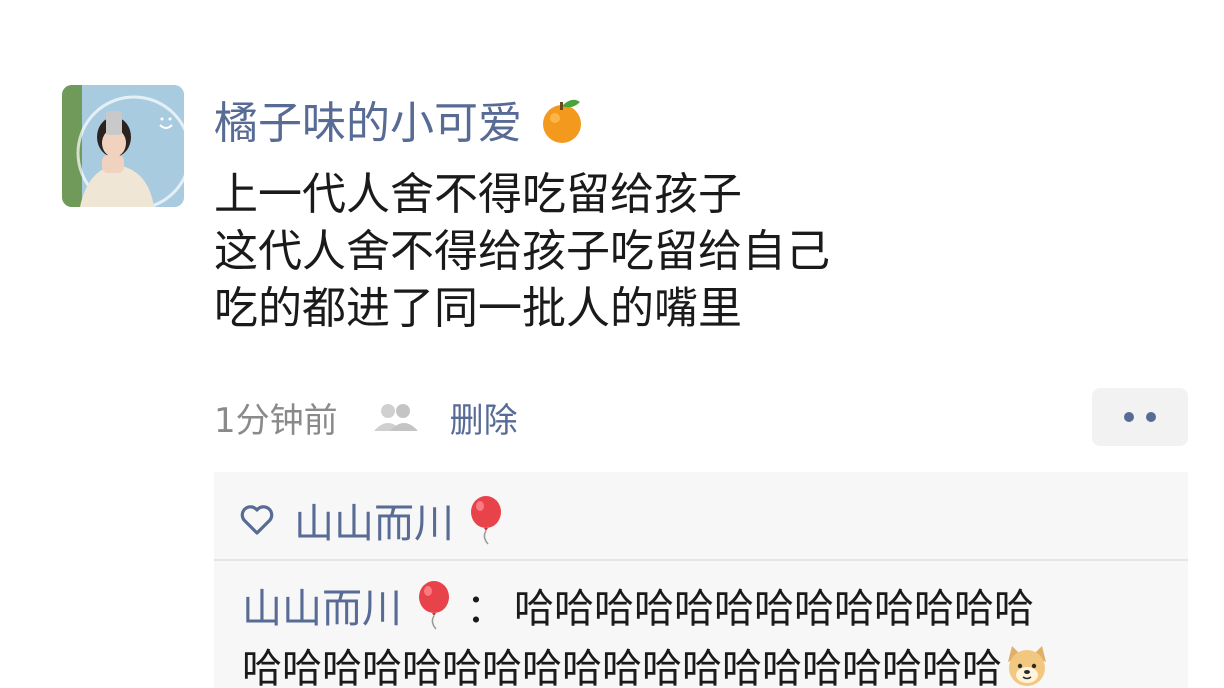 Image resolution: width=1224 pixels, height=688 pixels. Describe the element at coordinates (257, 520) in the screenshot. I see `heart-icon` at that location.